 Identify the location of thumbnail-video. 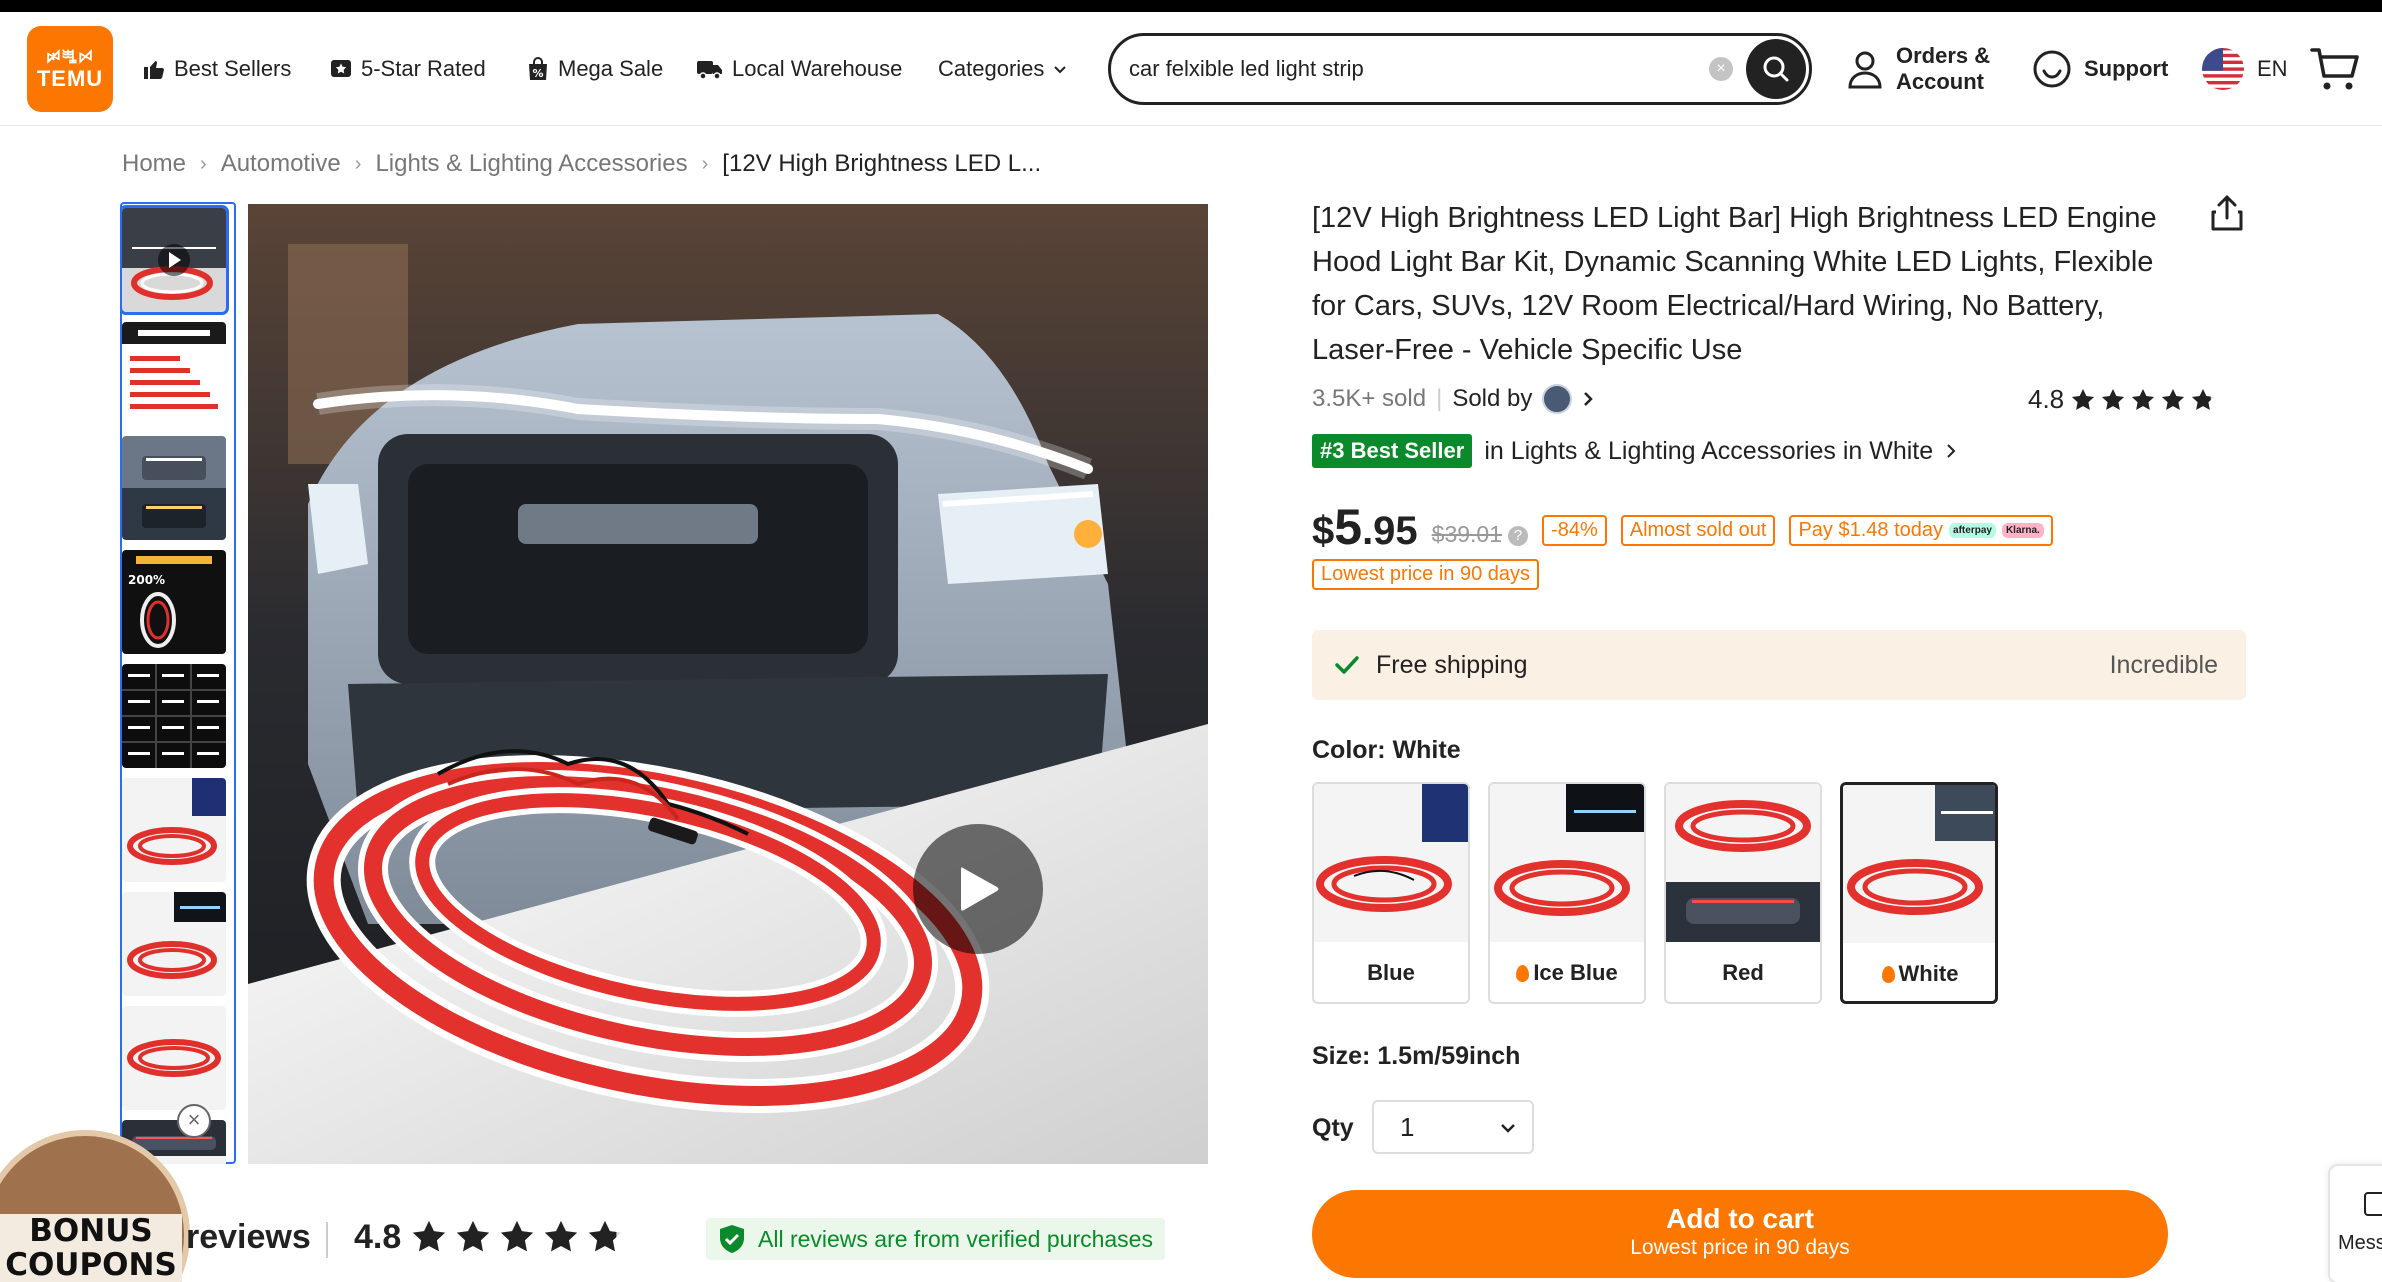
(174, 260).